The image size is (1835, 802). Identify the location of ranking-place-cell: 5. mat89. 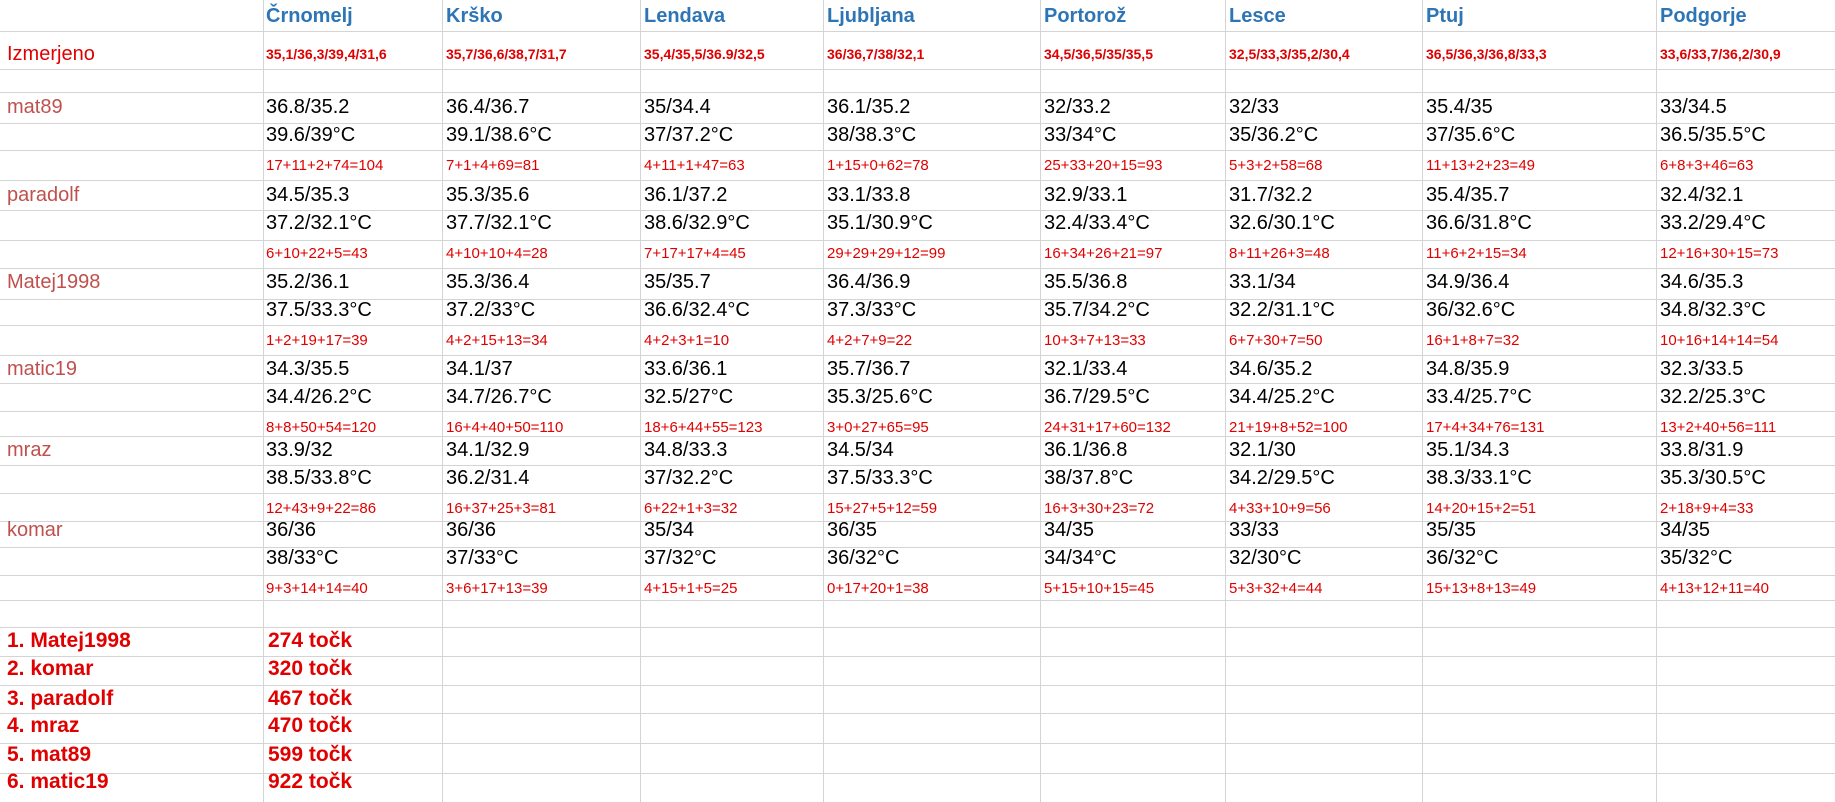
(49, 754).